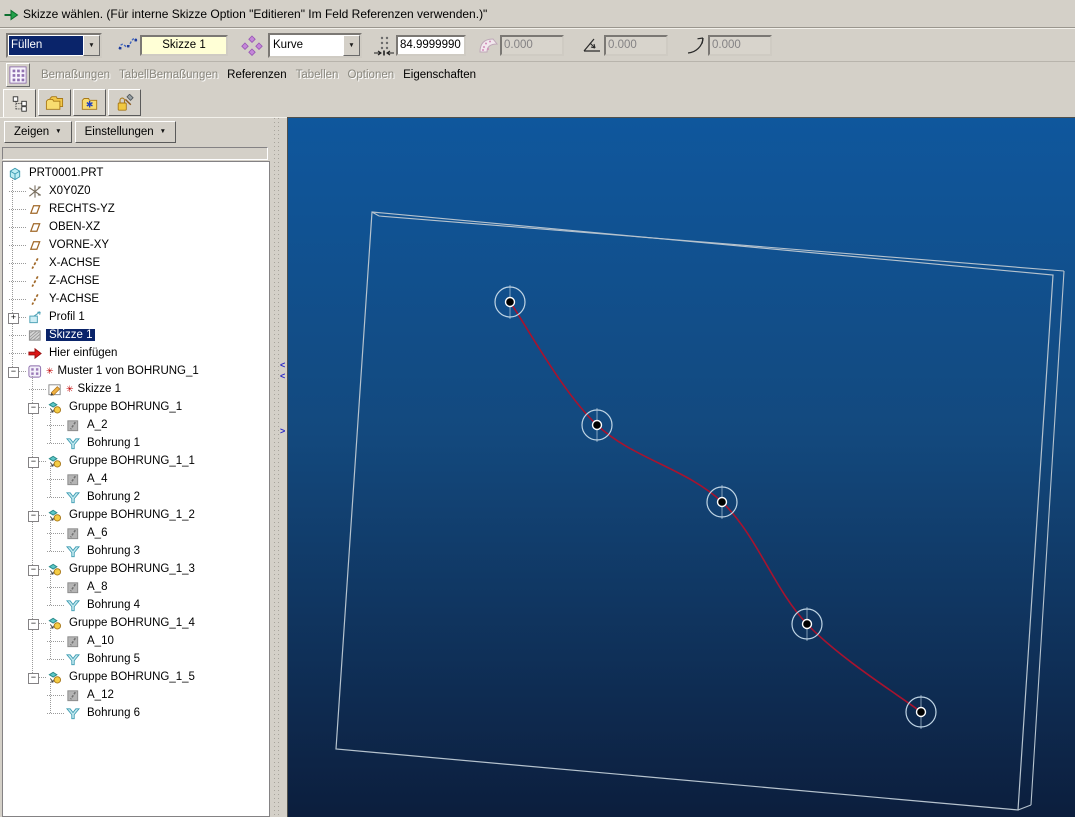  I want to click on tree-item-profil-1: + Profil 1, so click(136, 317).